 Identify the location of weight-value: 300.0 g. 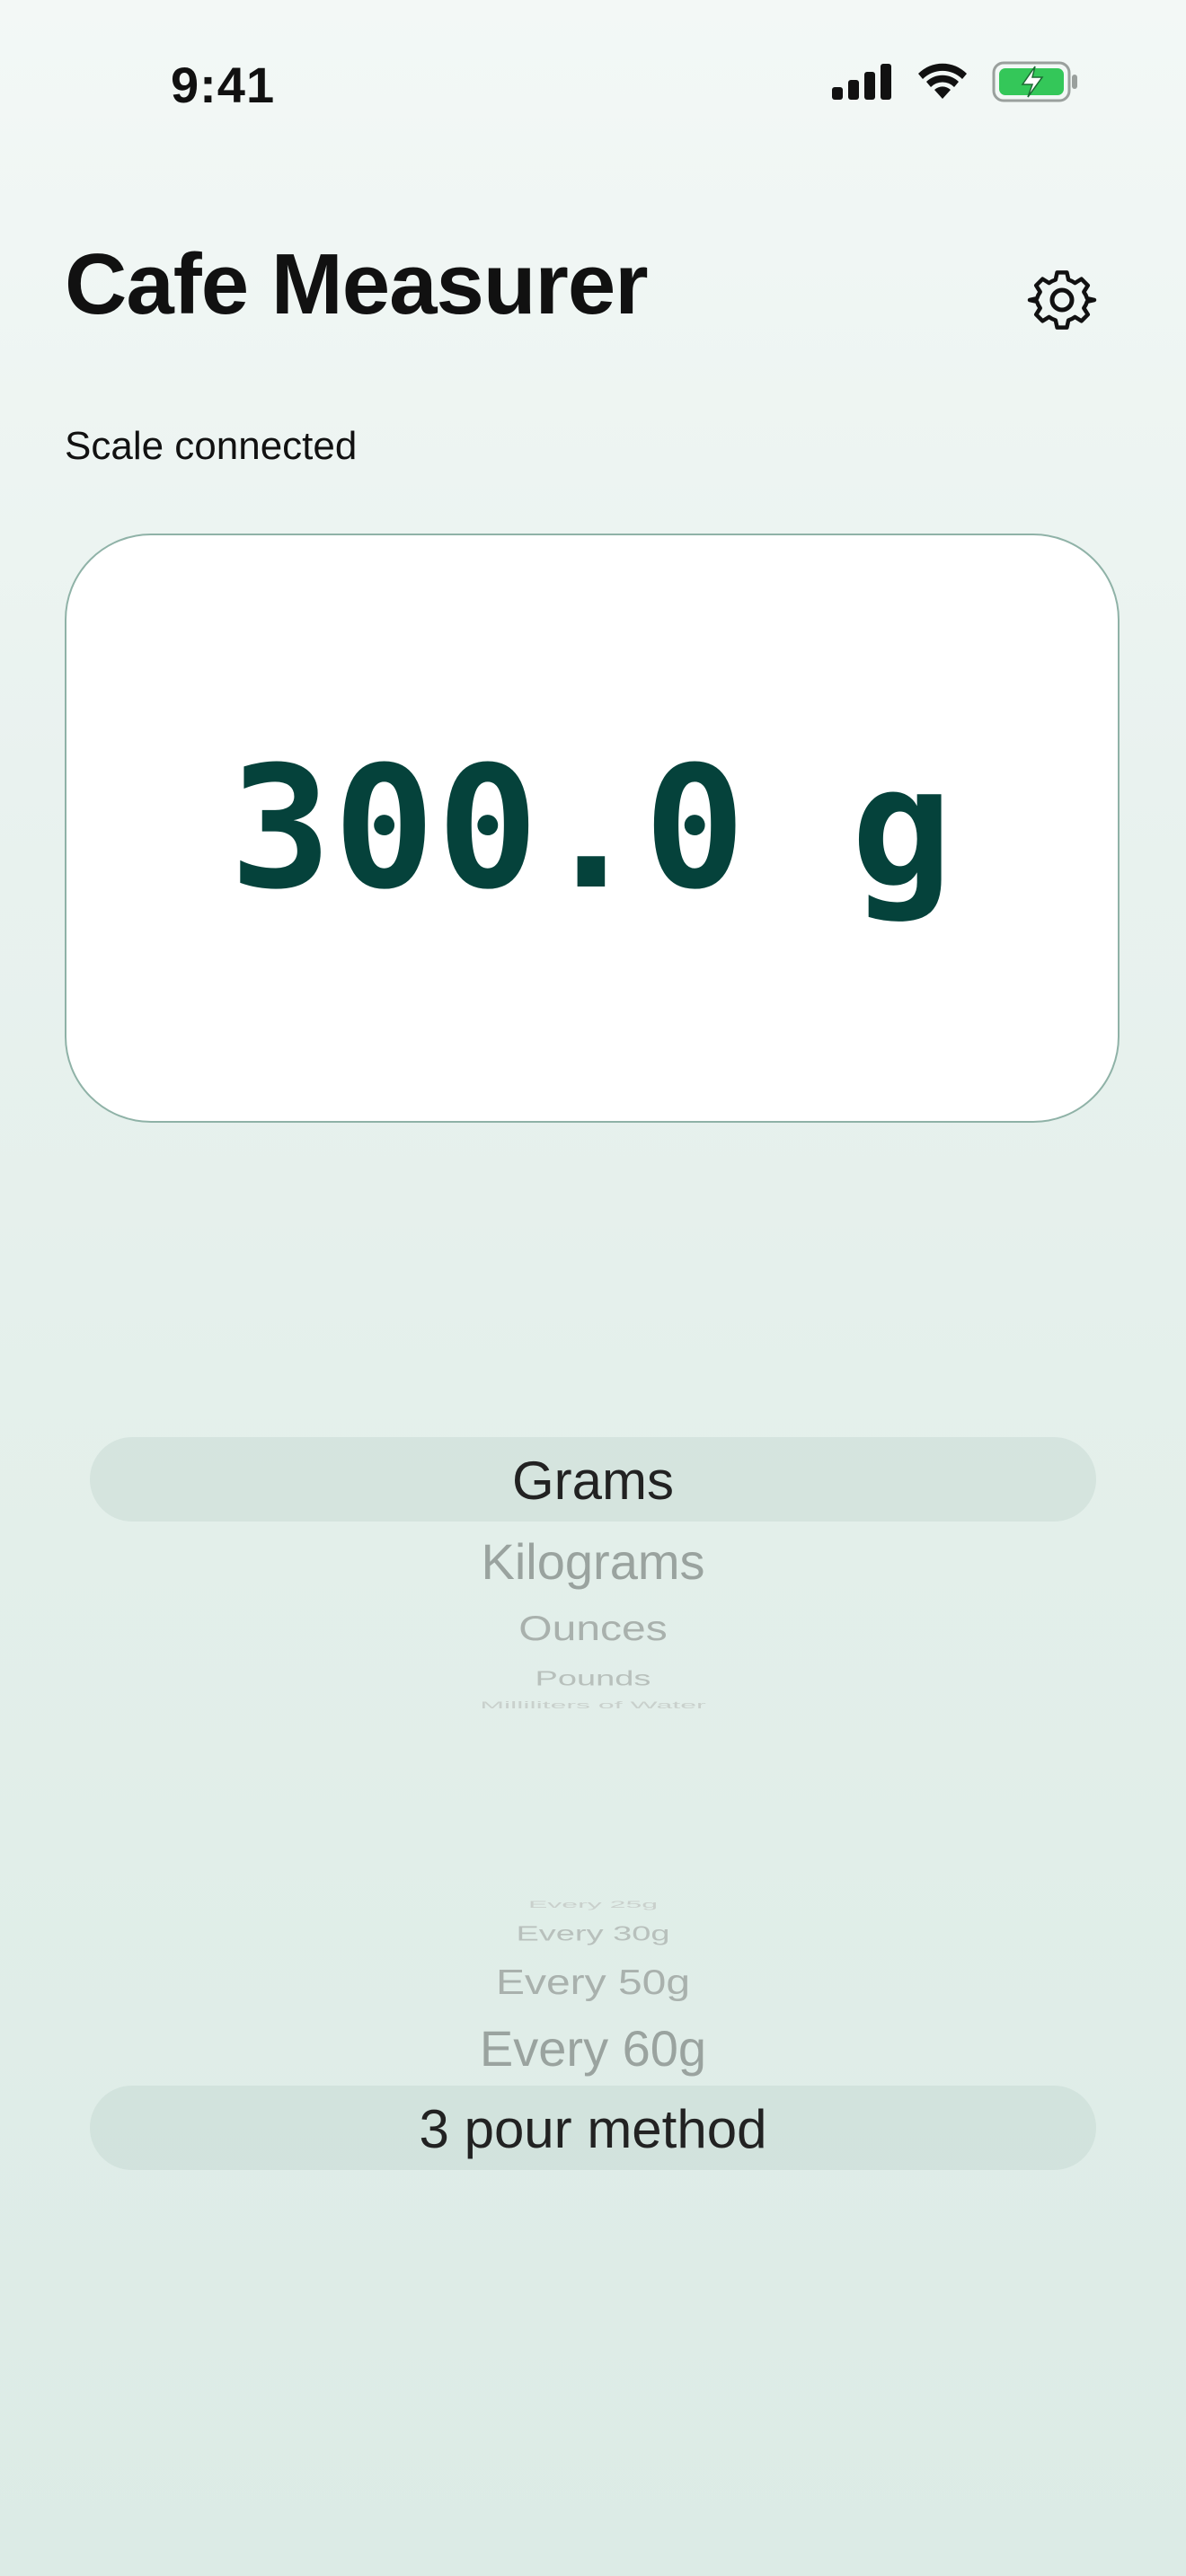
(592, 828).